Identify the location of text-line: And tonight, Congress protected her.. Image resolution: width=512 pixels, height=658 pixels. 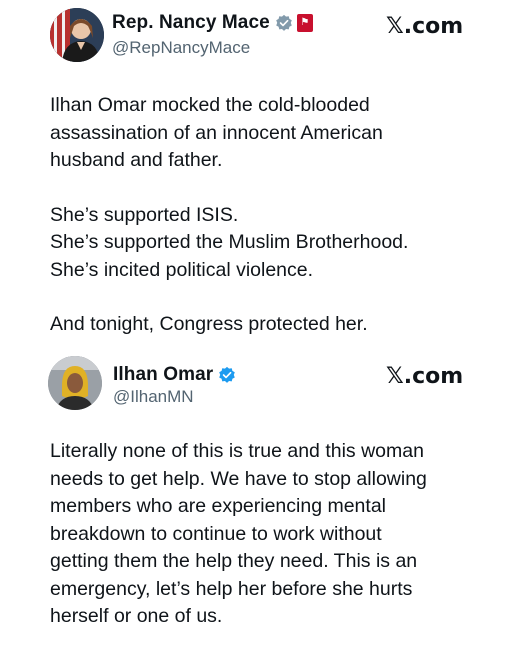
(209, 324).